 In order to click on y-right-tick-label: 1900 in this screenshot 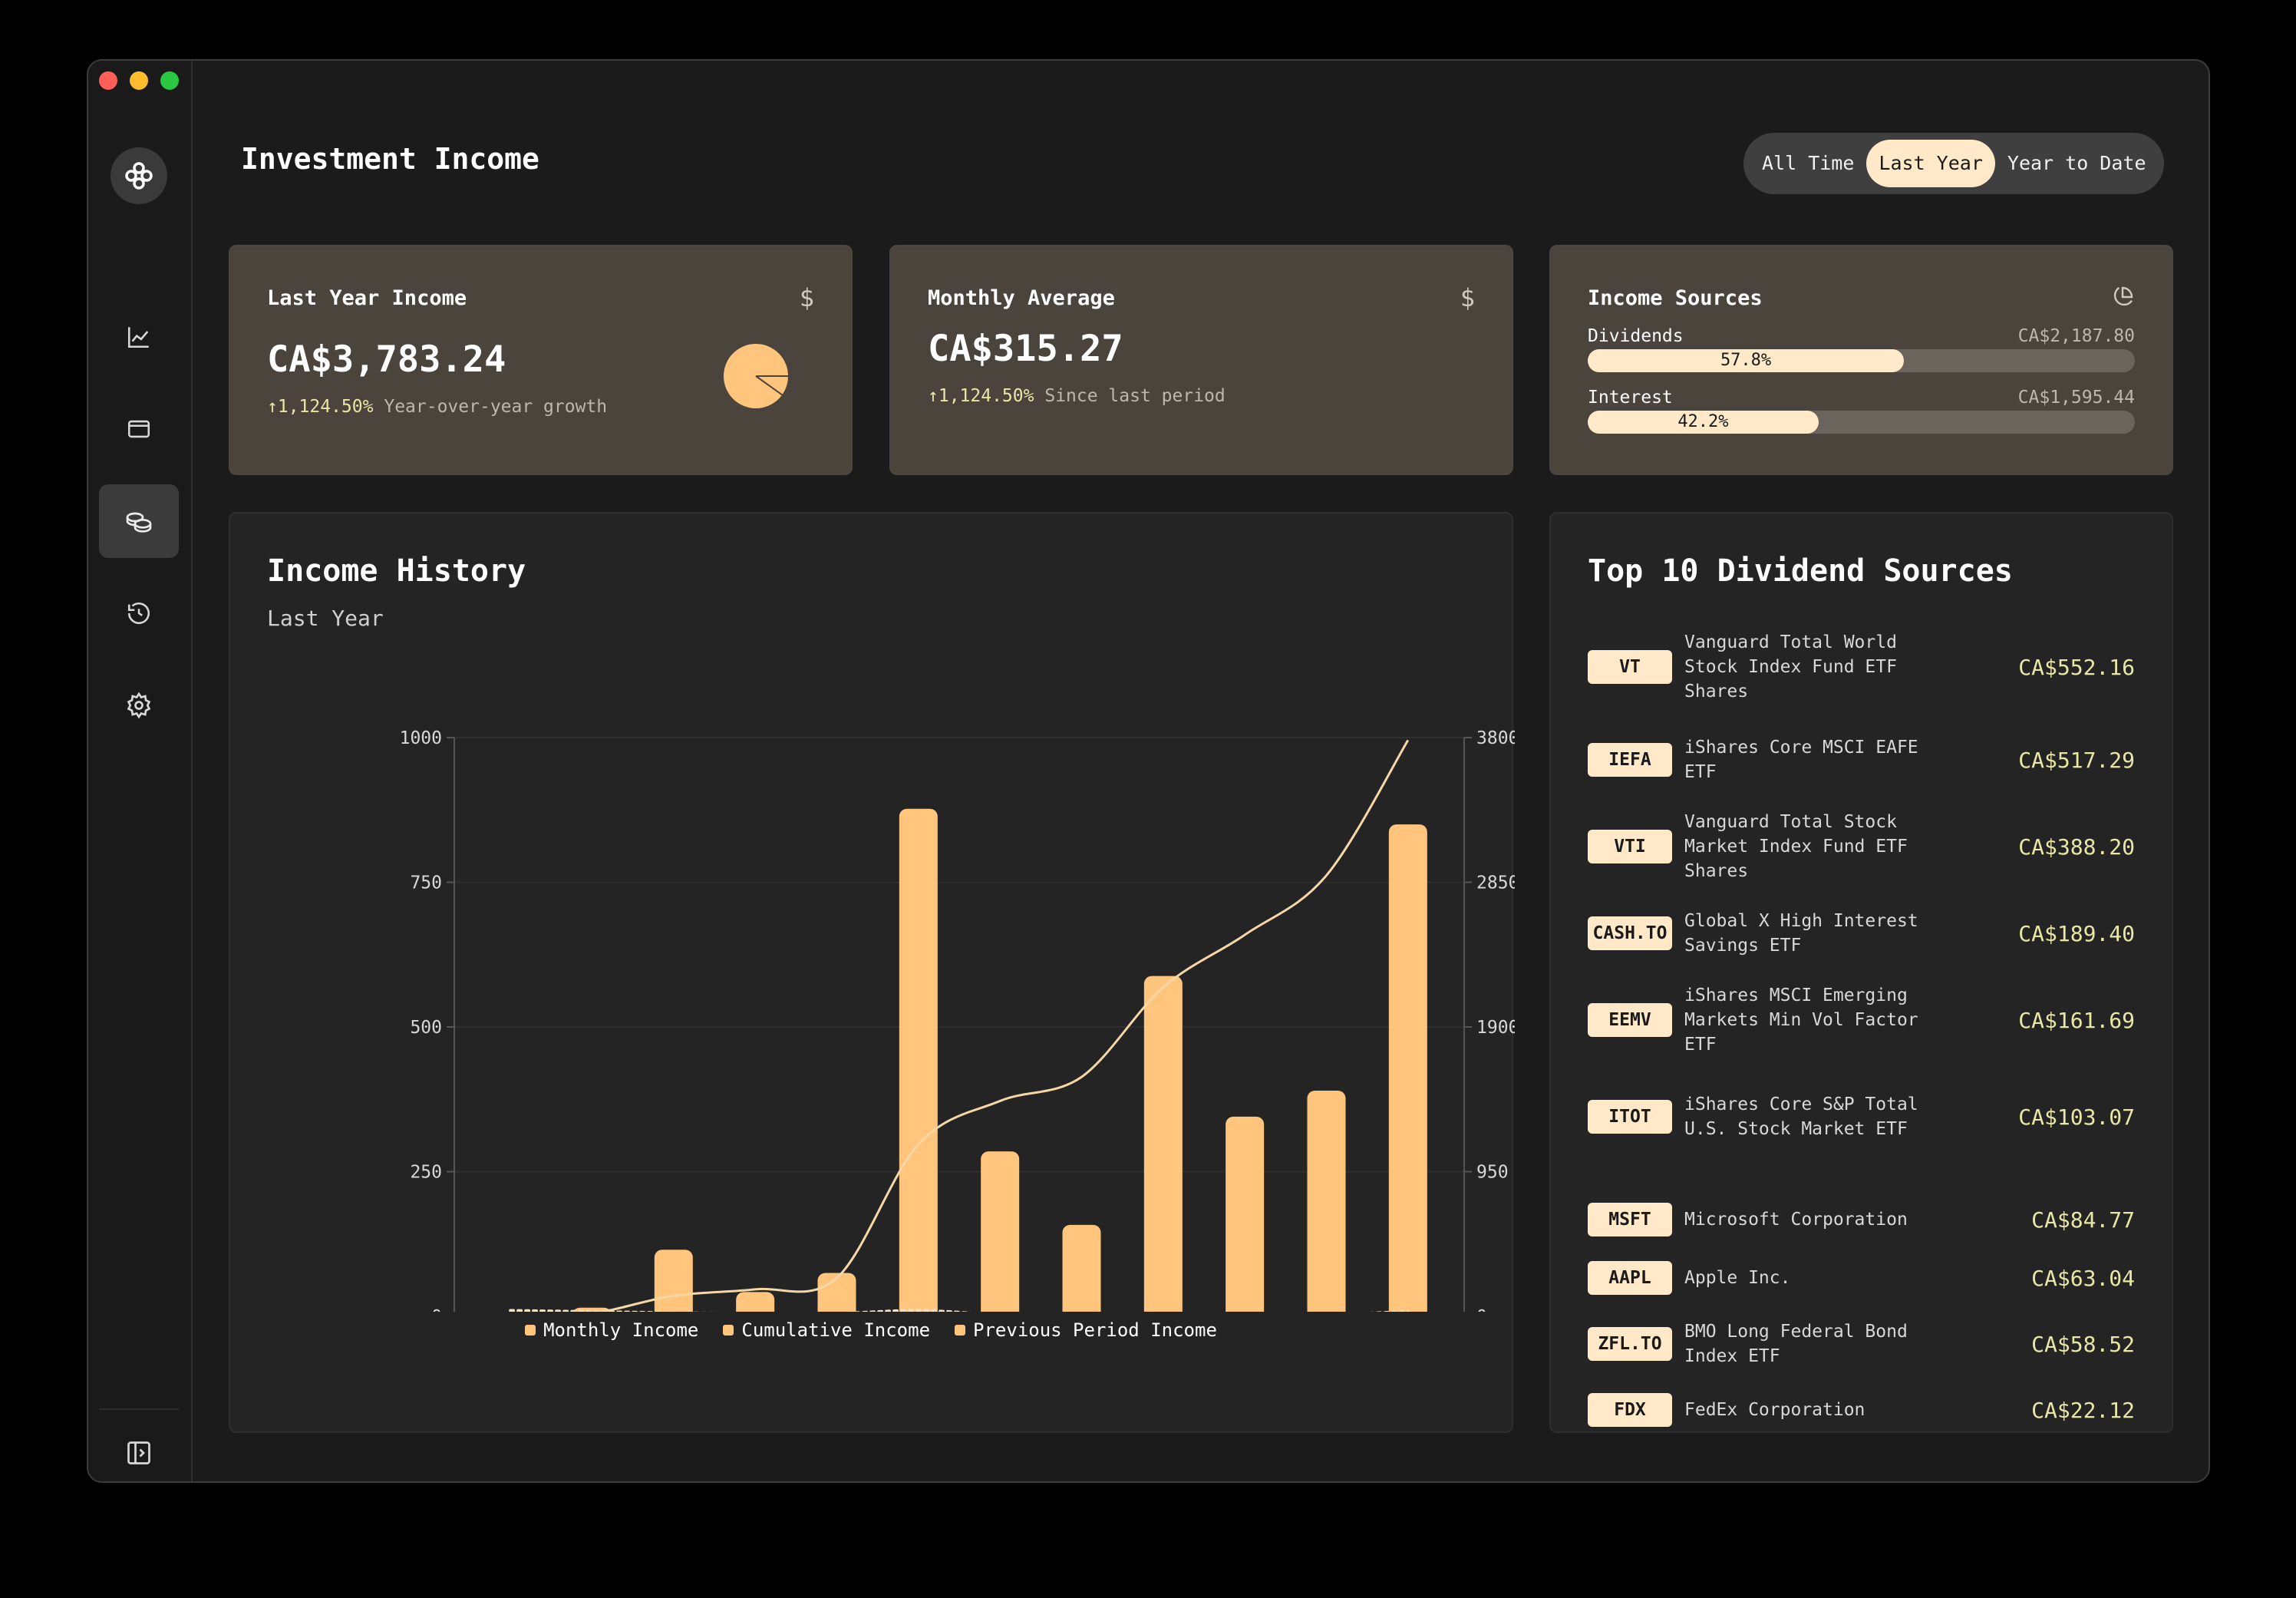, I will do `click(1495, 1028)`.